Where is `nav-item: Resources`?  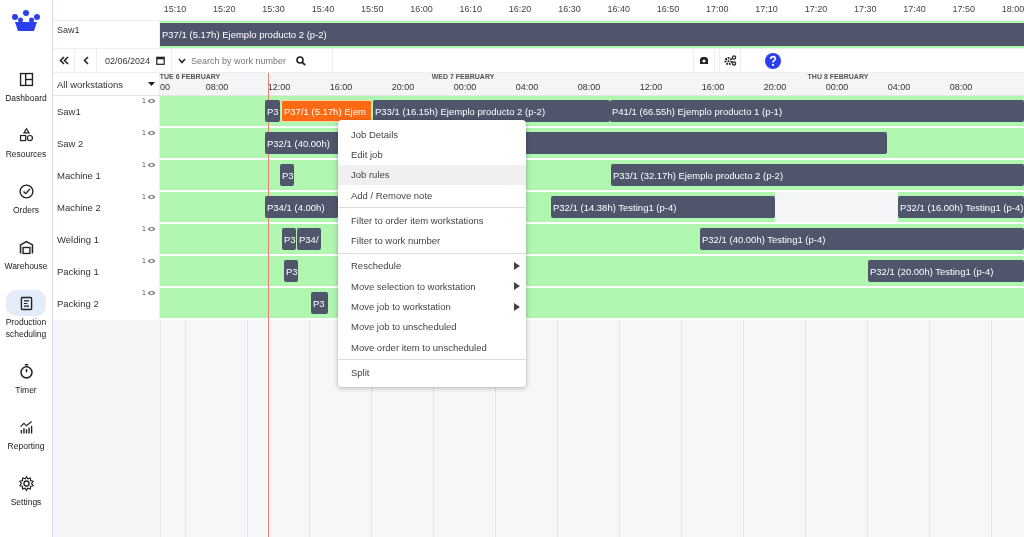
nav-item: Resources is located at coordinates (26, 141).